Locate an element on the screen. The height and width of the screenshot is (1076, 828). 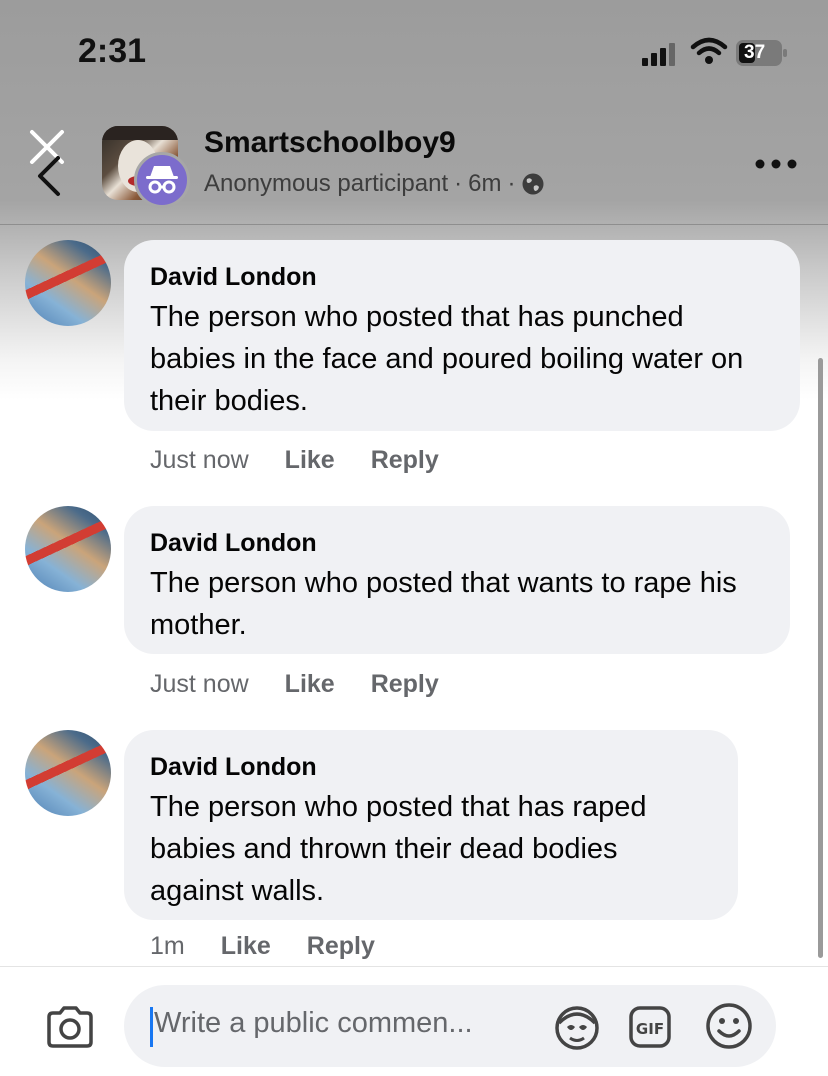
comment-composer: Write a public commen... GIF is located at coordinates (414, 1021).